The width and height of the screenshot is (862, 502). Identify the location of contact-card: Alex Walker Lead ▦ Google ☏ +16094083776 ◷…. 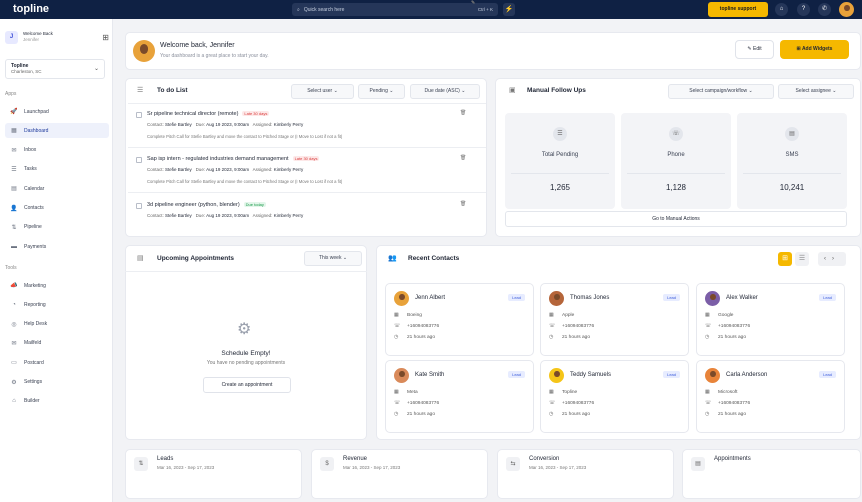
(770, 319).